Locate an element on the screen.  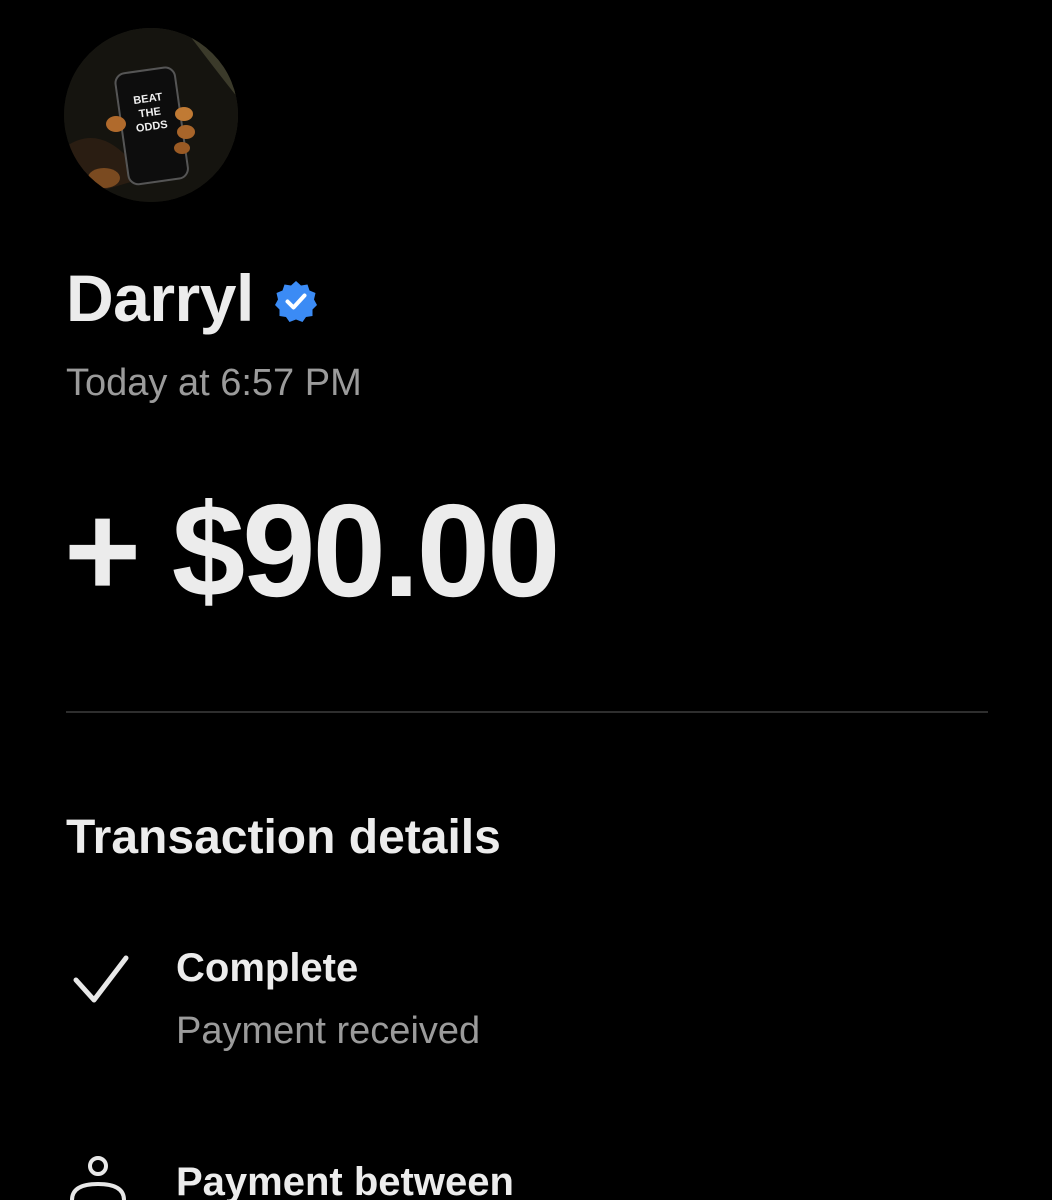
person-icon is located at coordinates (98, 1178).